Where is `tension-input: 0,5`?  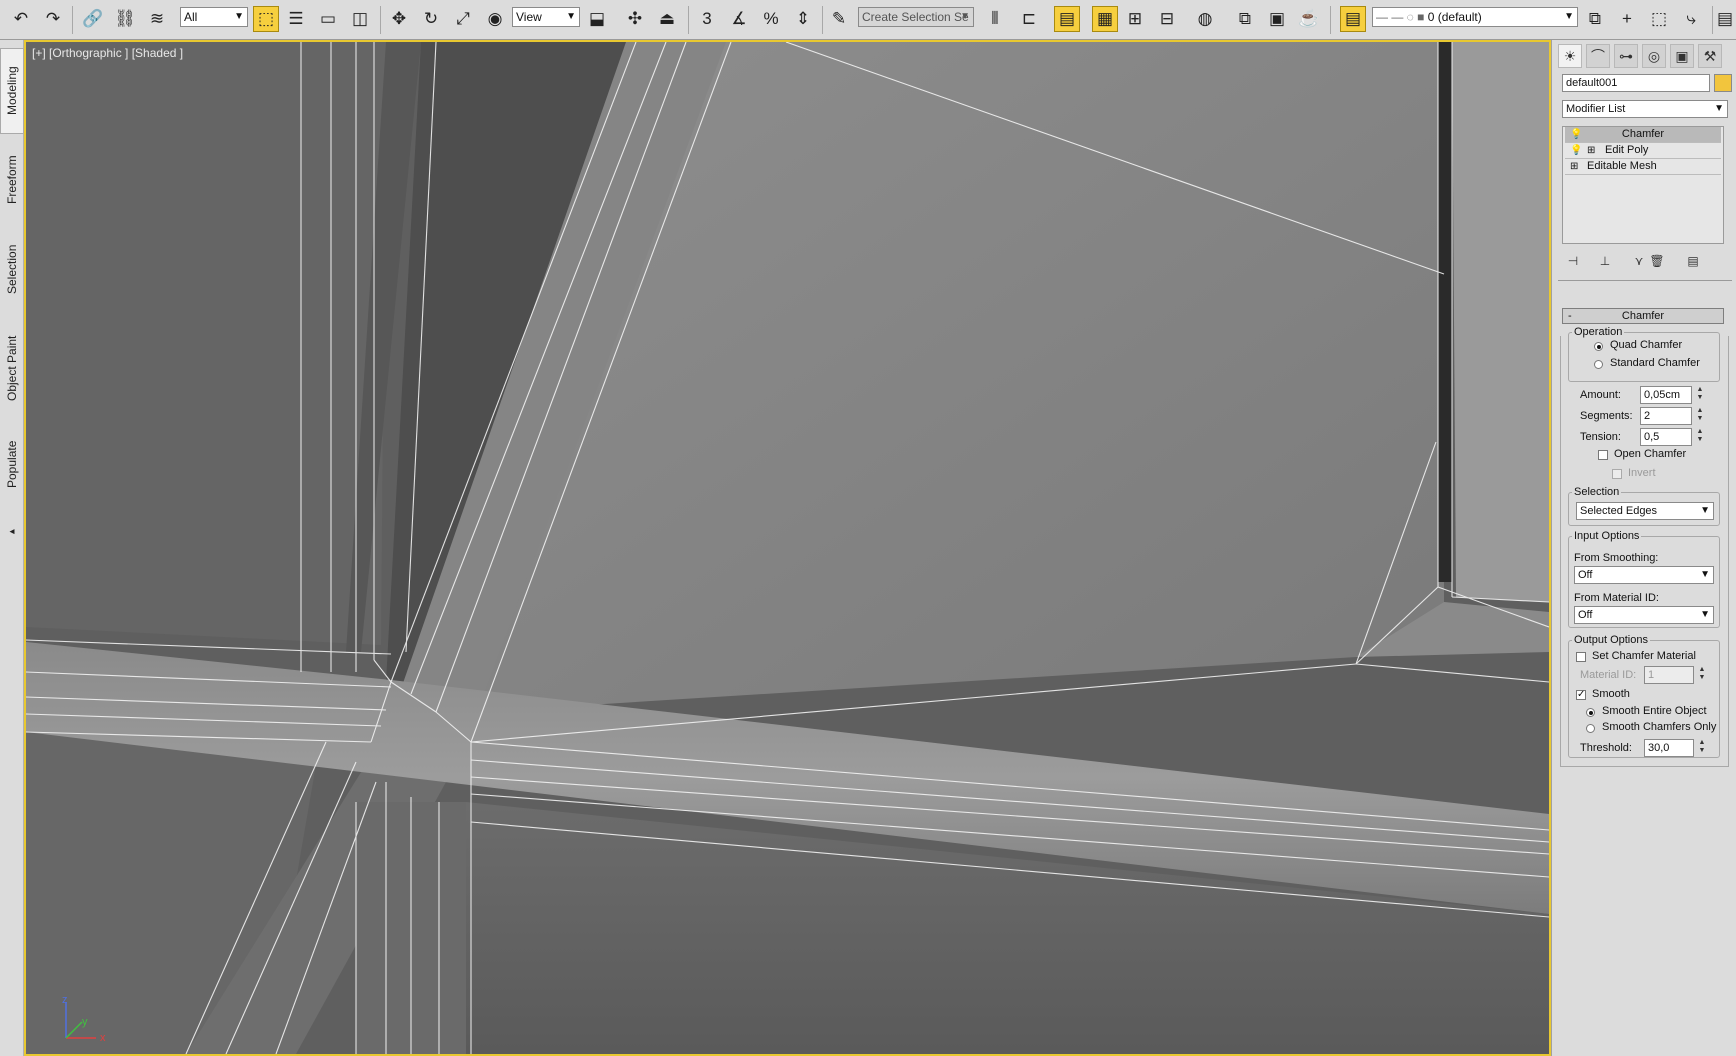 tension-input: 0,5 is located at coordinates (1666, 437).